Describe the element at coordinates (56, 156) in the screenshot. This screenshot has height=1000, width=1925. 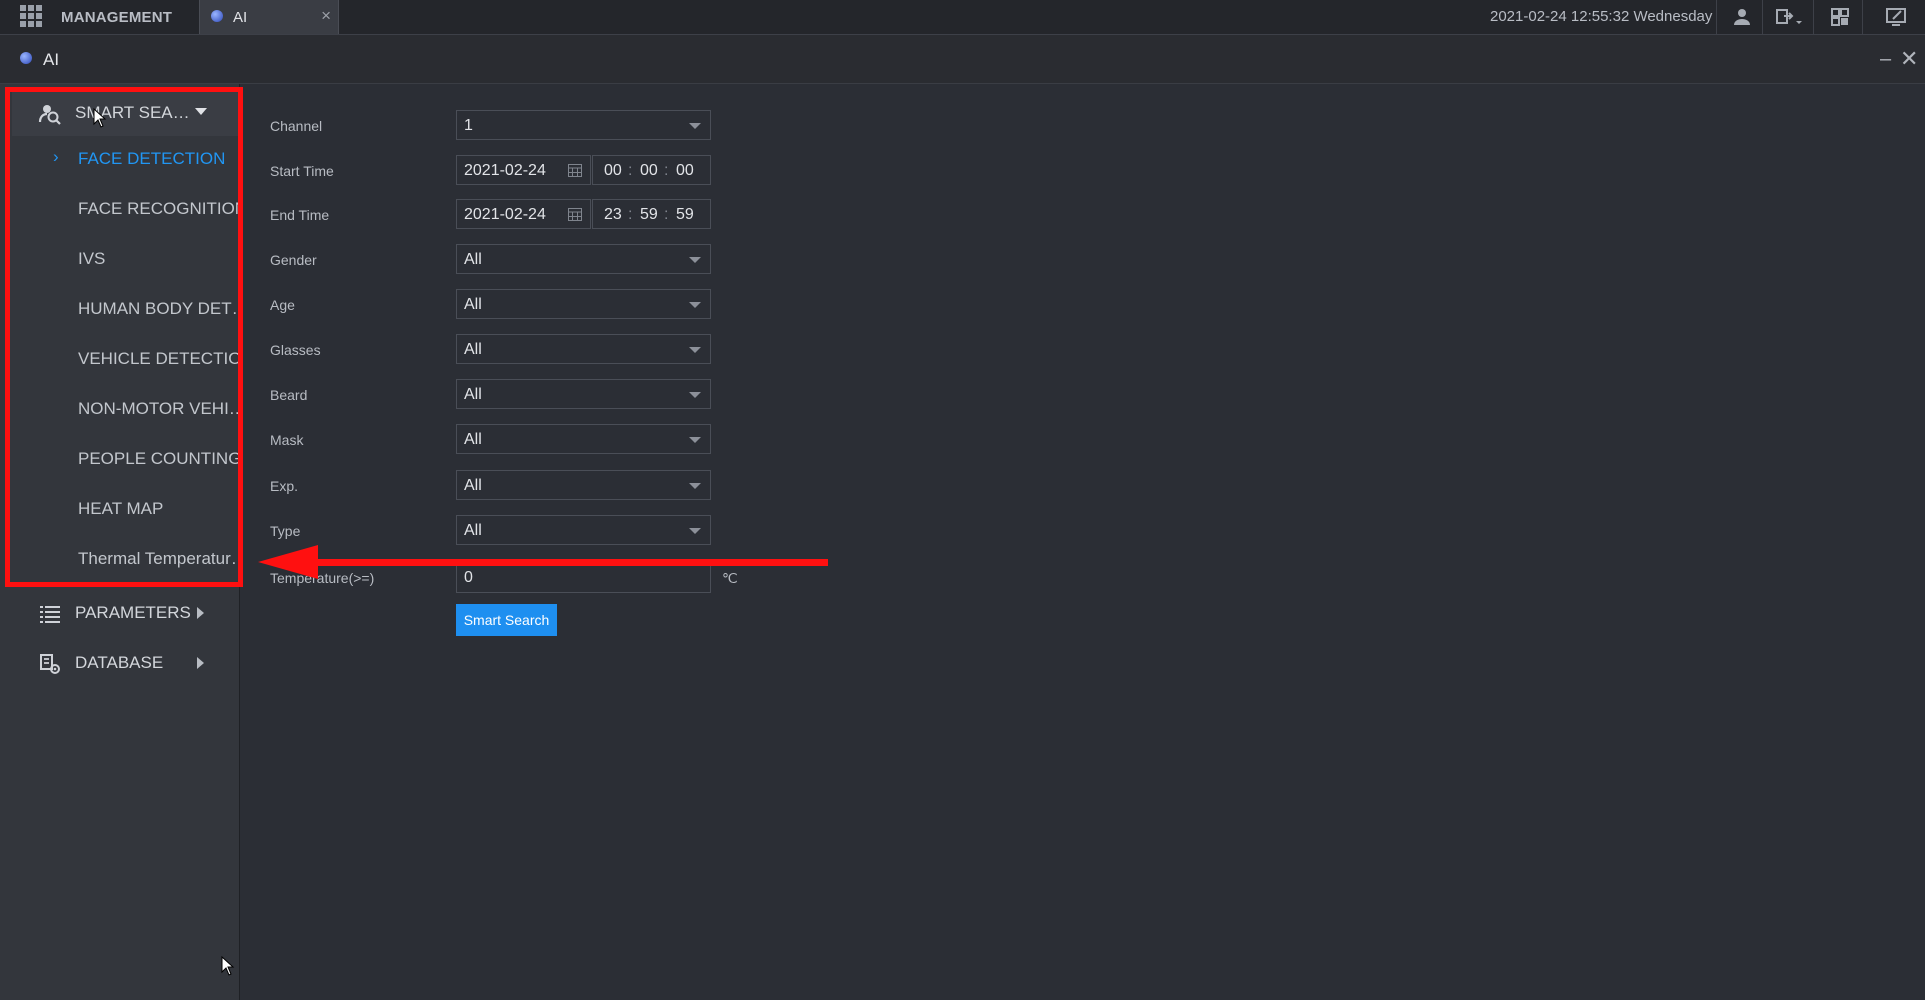
I see `chevron-right-icon: ›` at that location.